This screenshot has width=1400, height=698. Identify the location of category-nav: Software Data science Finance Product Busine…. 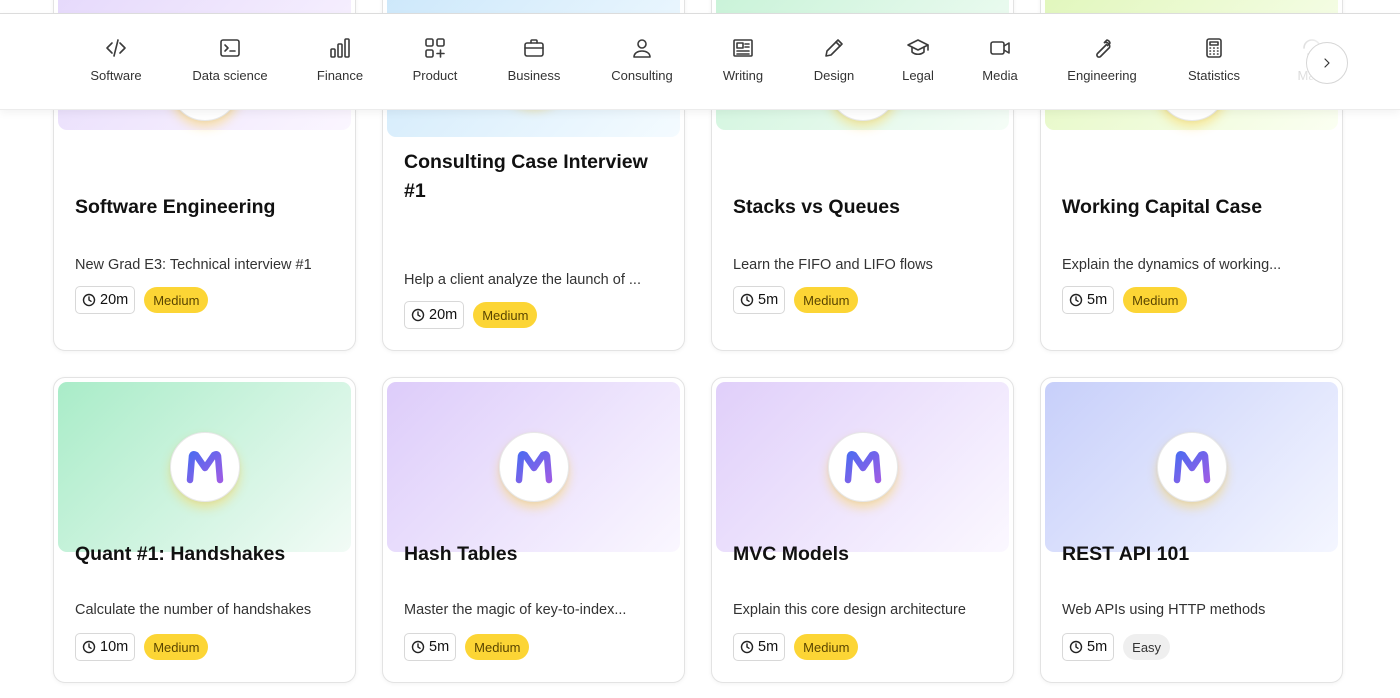
(700, 61).